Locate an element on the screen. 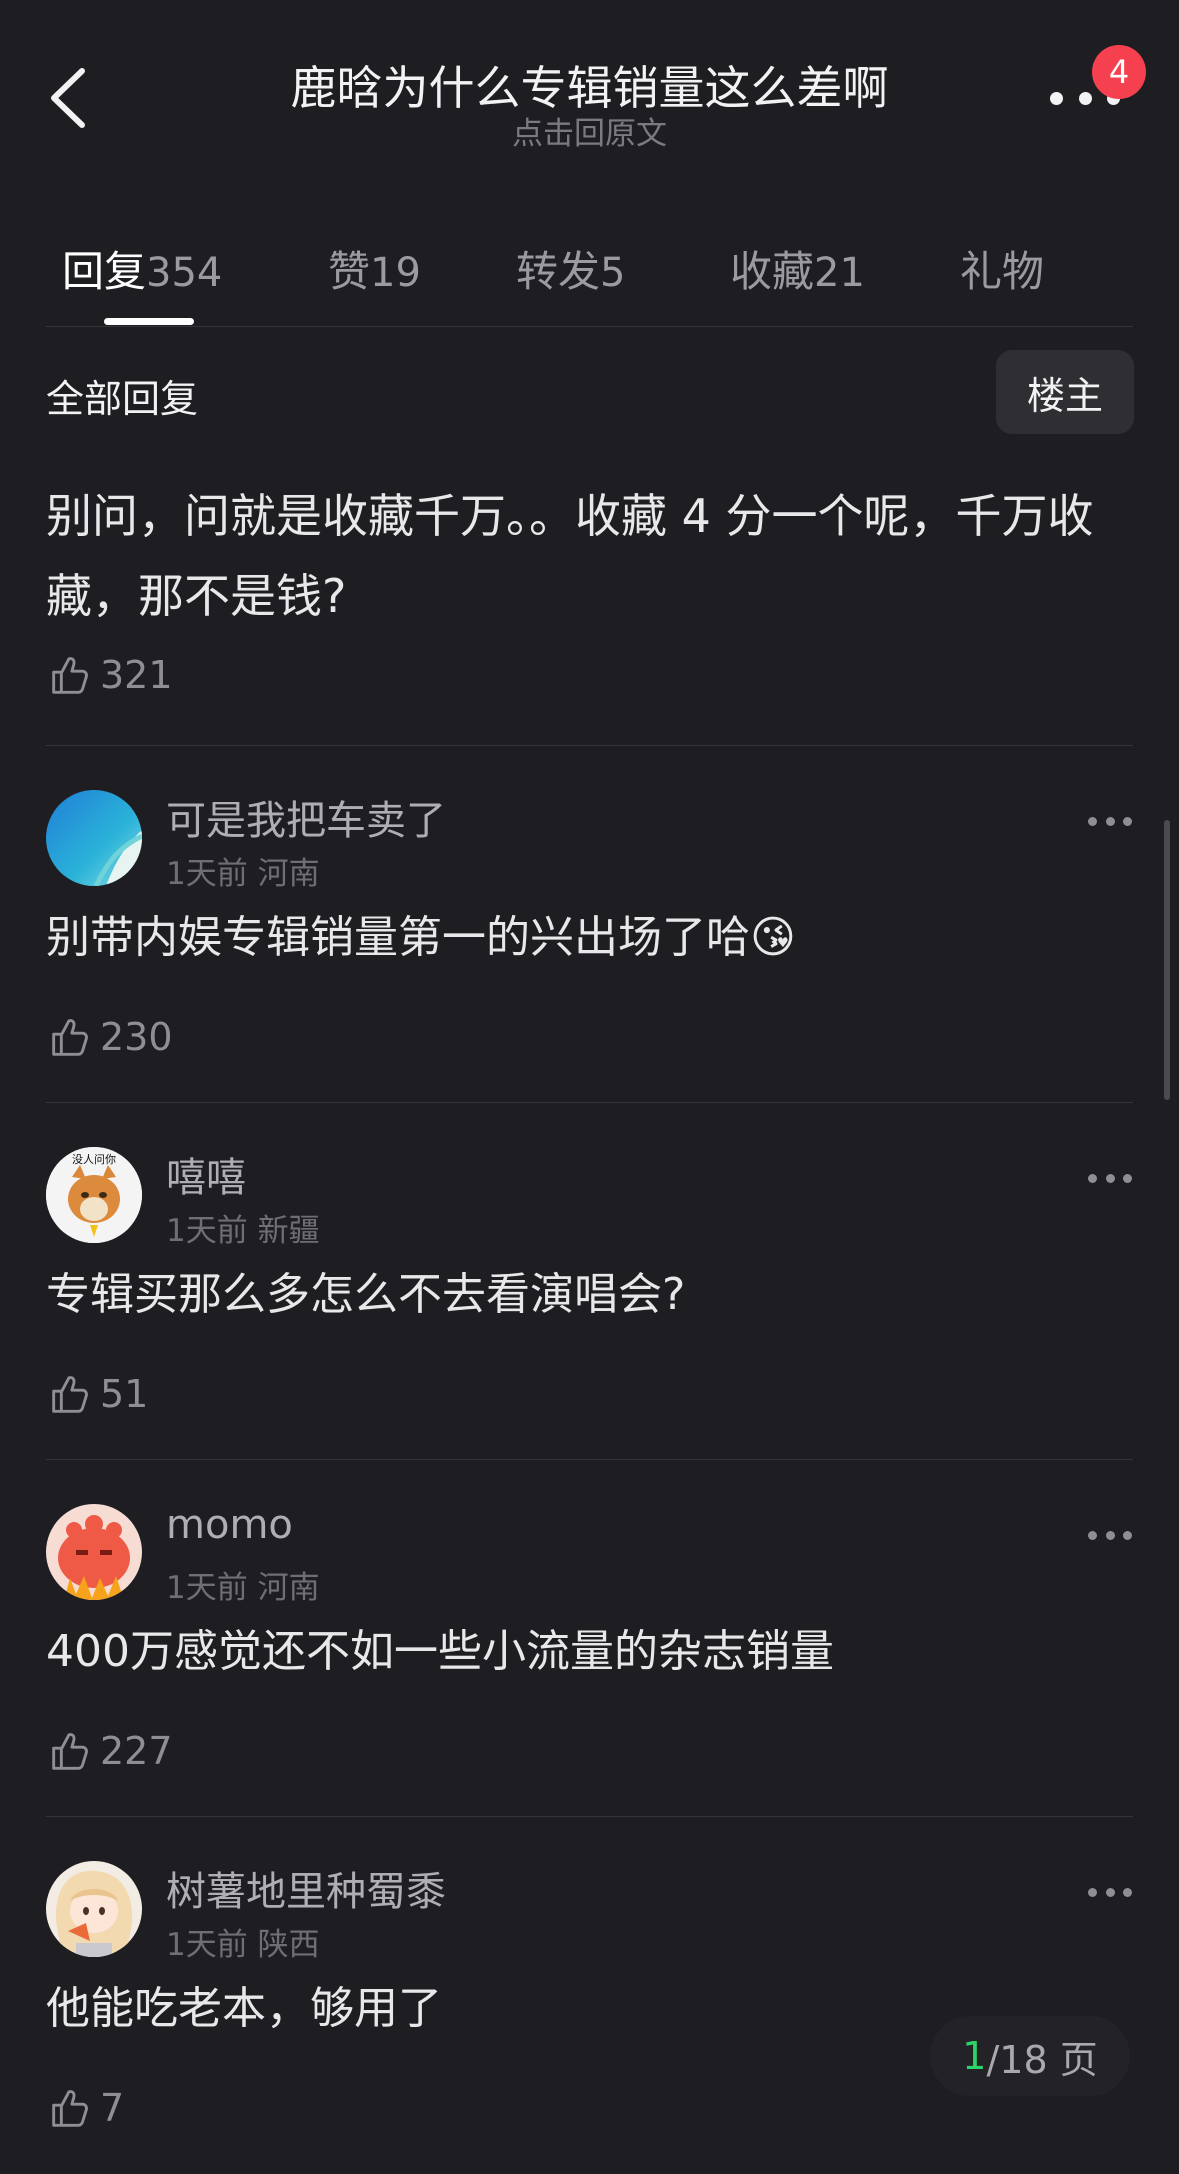 Image resolution: width=1179 pixels, height=2174 pixels. like-button: 321 is located at coordinates (109, 675).